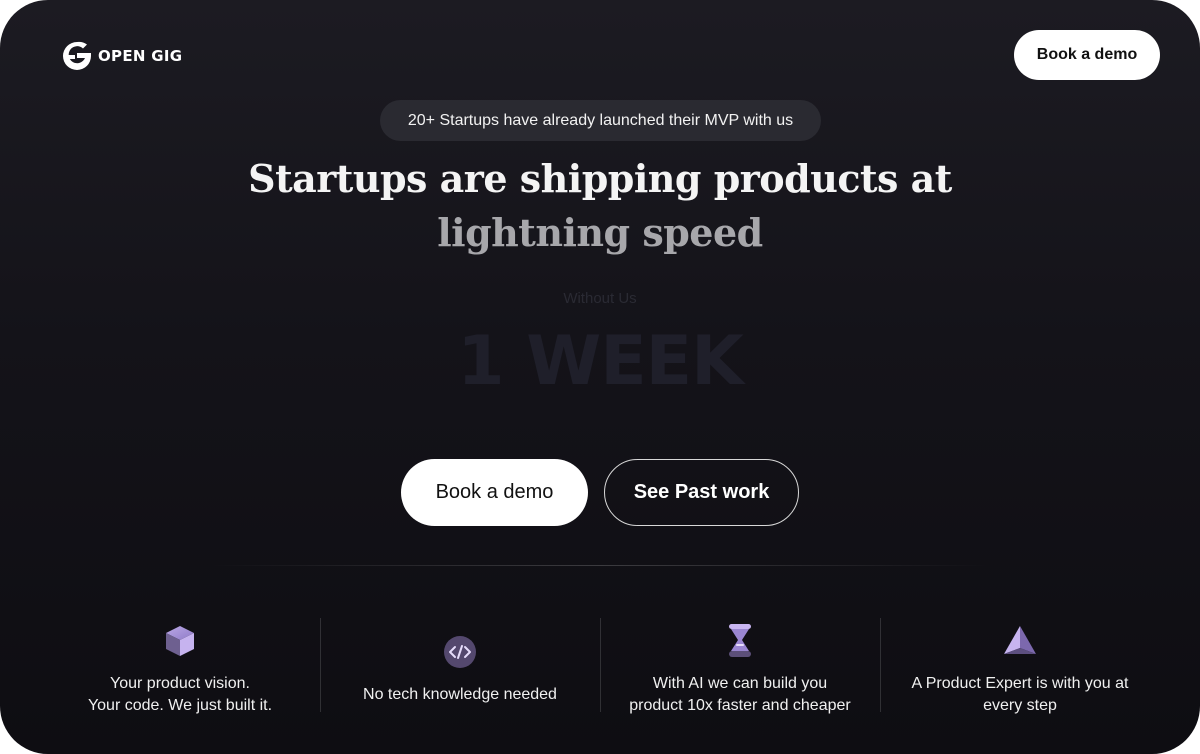 This screenshot has width=1200, height=754. Describe the element at coordinates (600, 298) in the screenshot. I see `comparison-label: Without Us` at that location.